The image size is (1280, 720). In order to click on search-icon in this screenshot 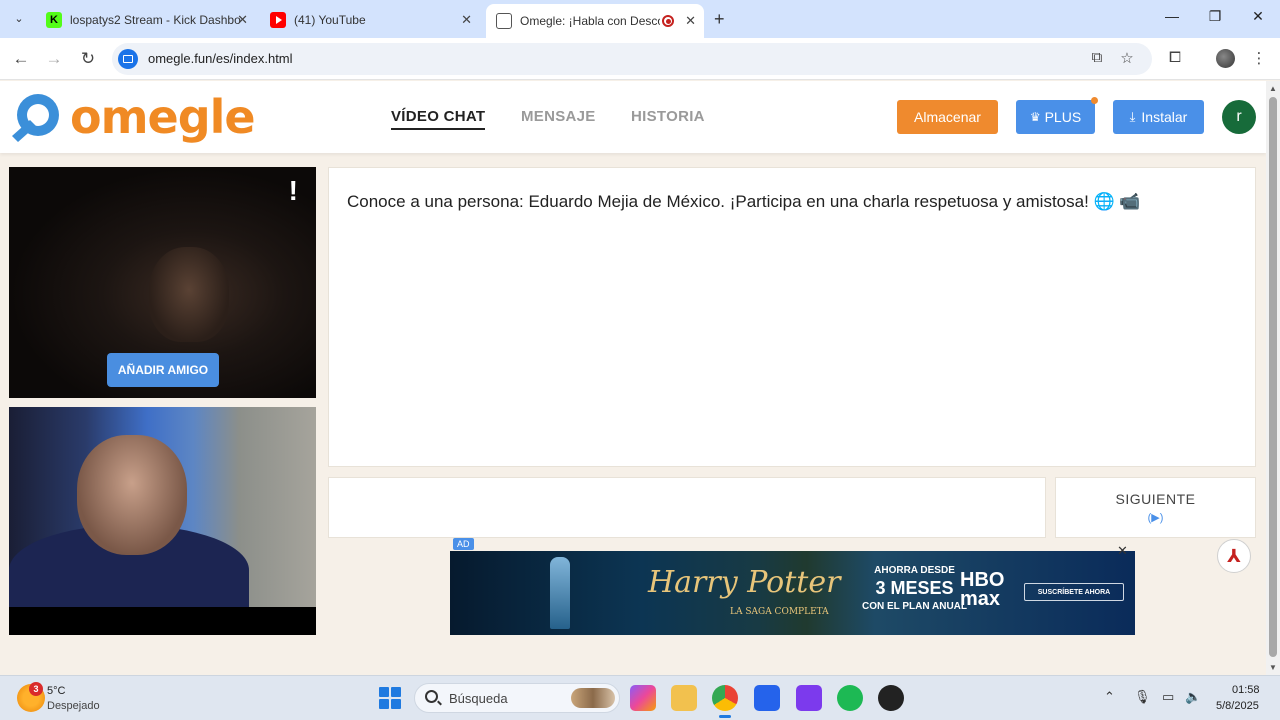, I will do `click(431, 696)`.